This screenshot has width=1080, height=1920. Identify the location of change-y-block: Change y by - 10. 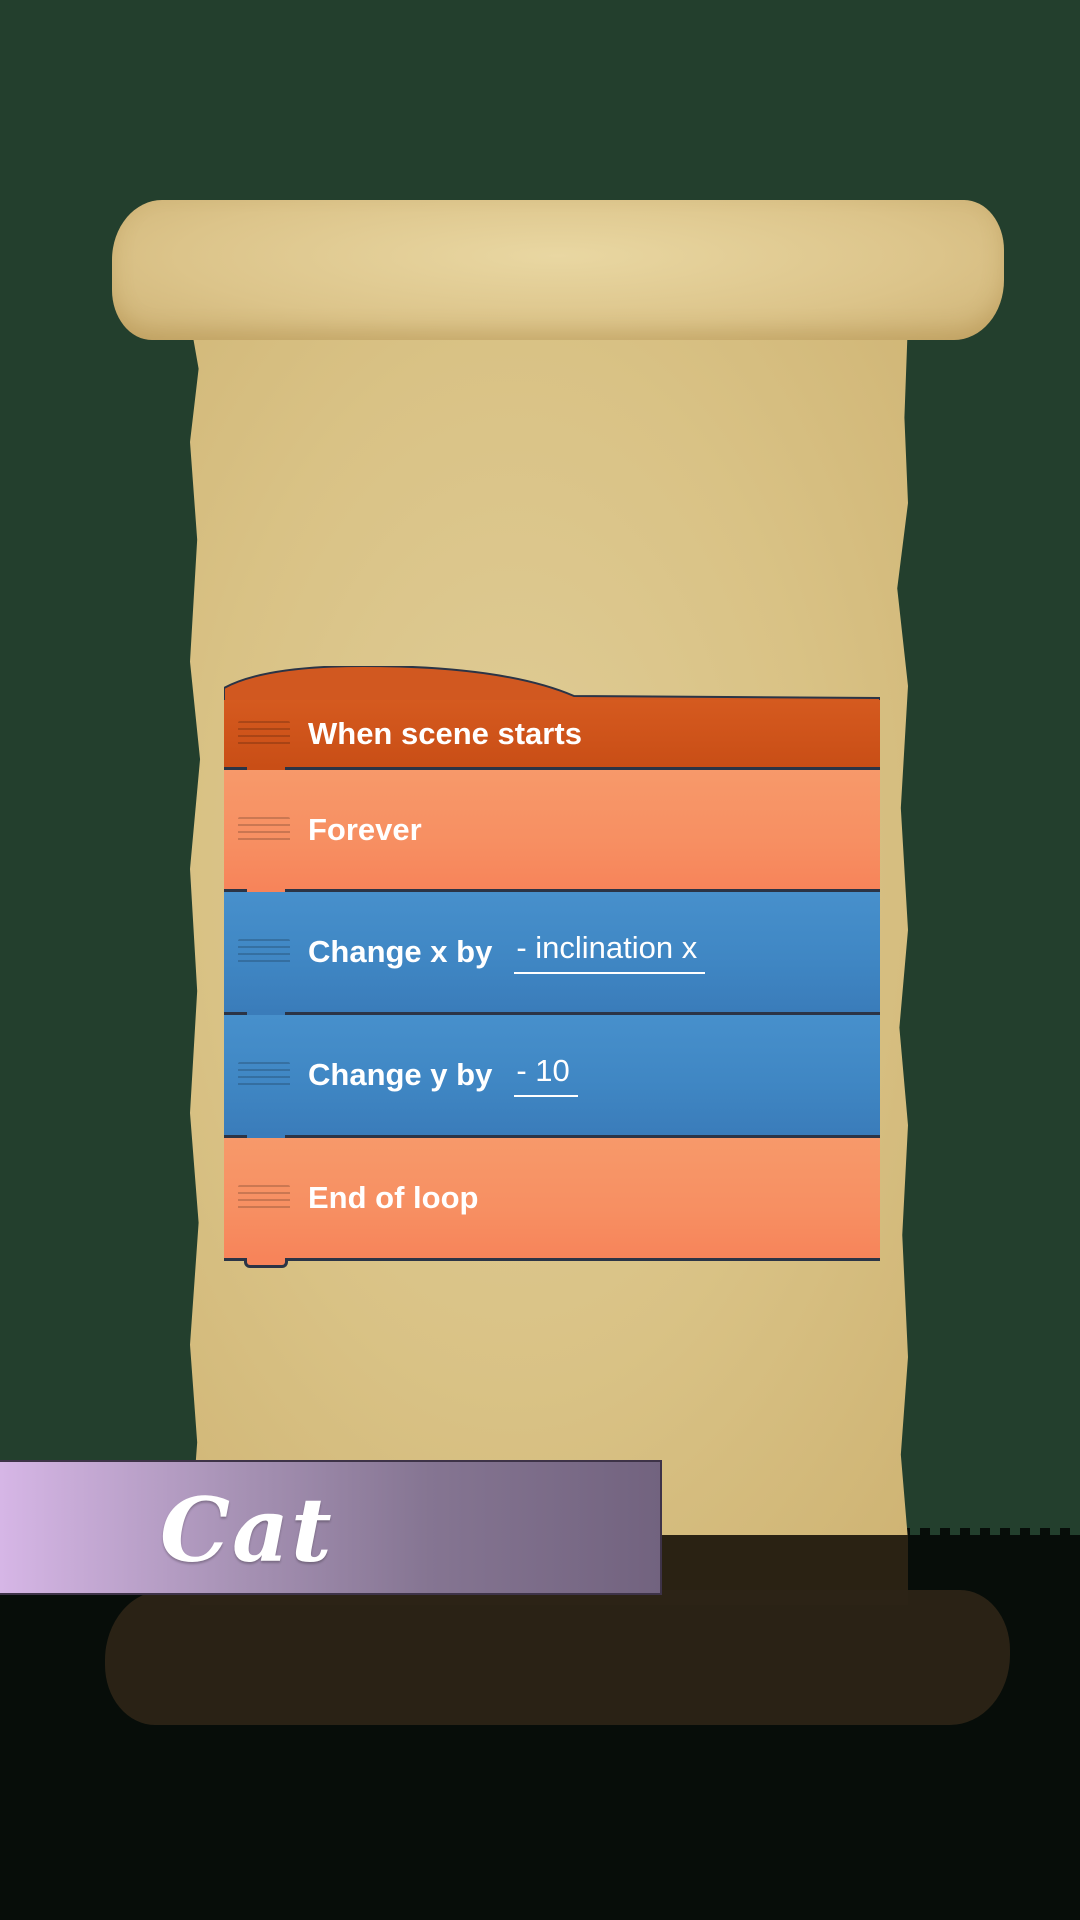
(552, 1080).